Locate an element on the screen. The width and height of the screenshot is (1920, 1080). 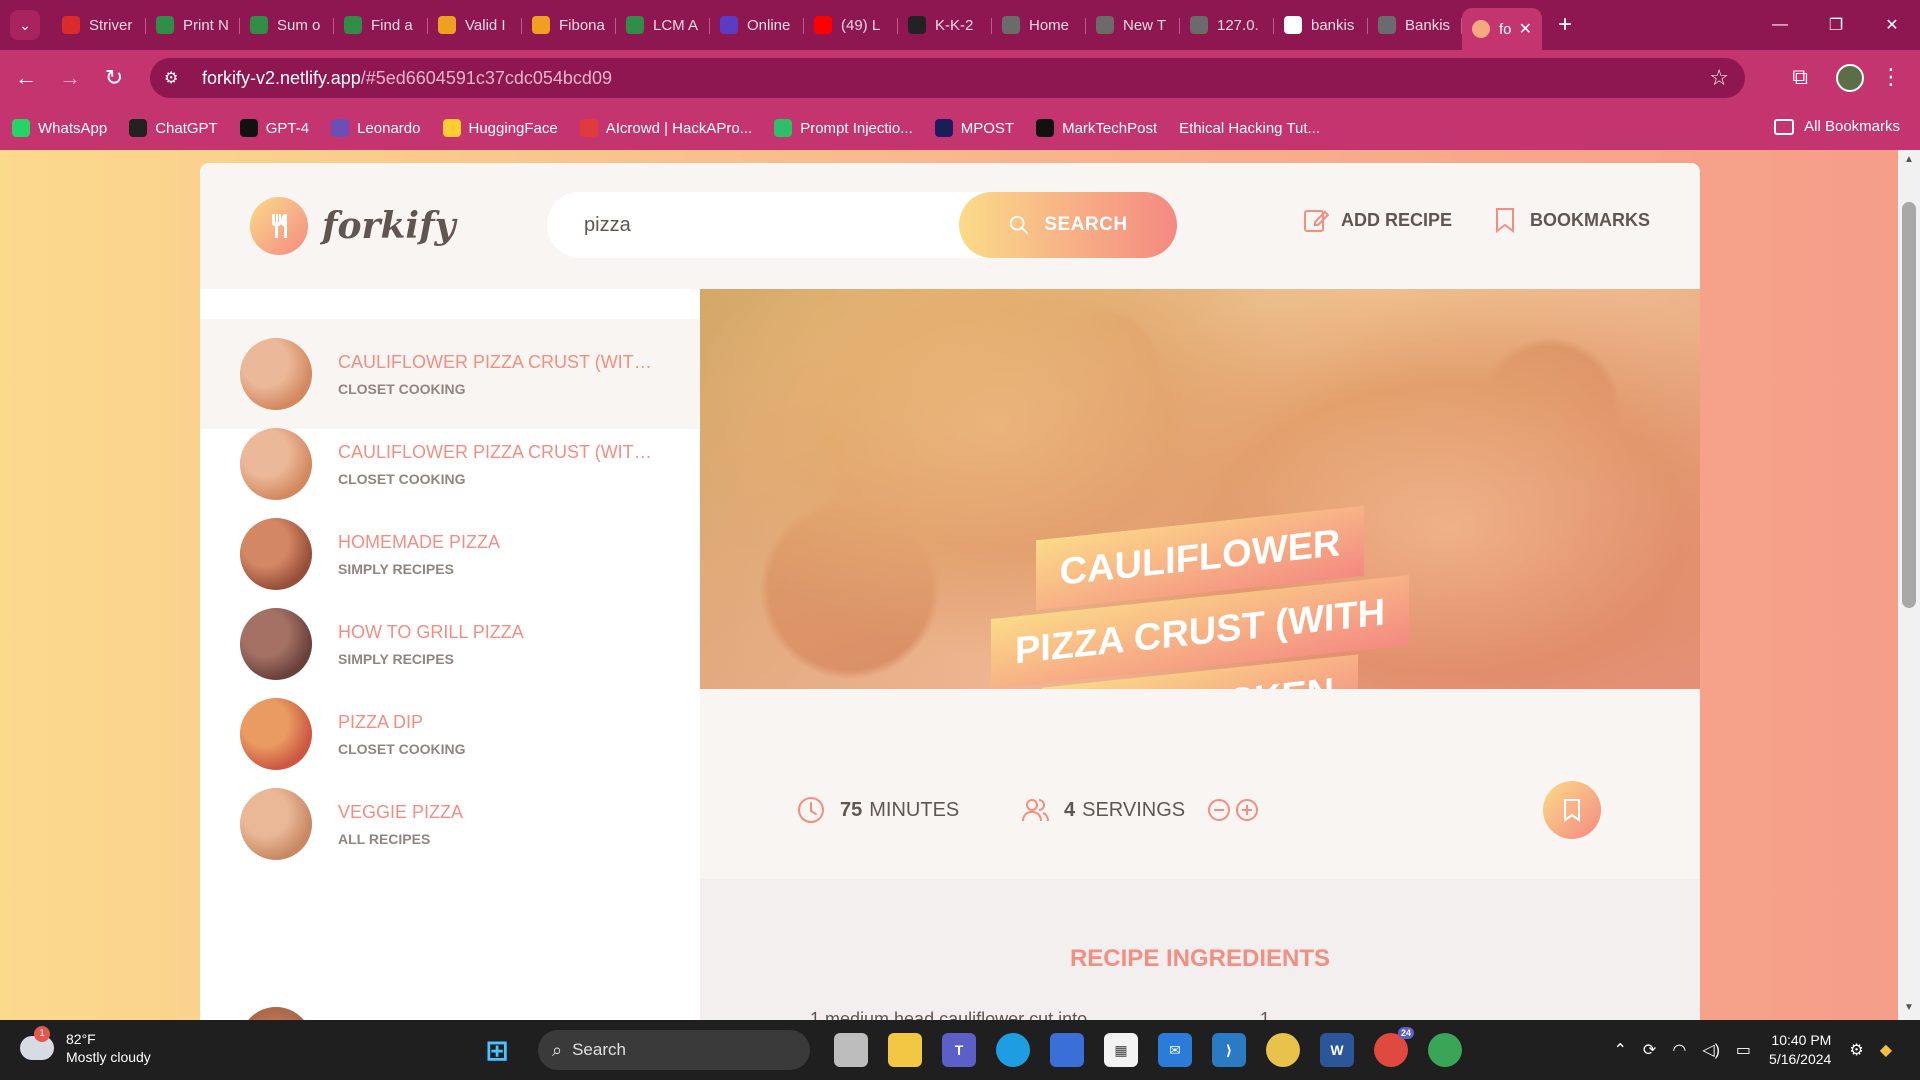
page-scrollbar: ▲ ▼ is located at coordinates (1909, 585).